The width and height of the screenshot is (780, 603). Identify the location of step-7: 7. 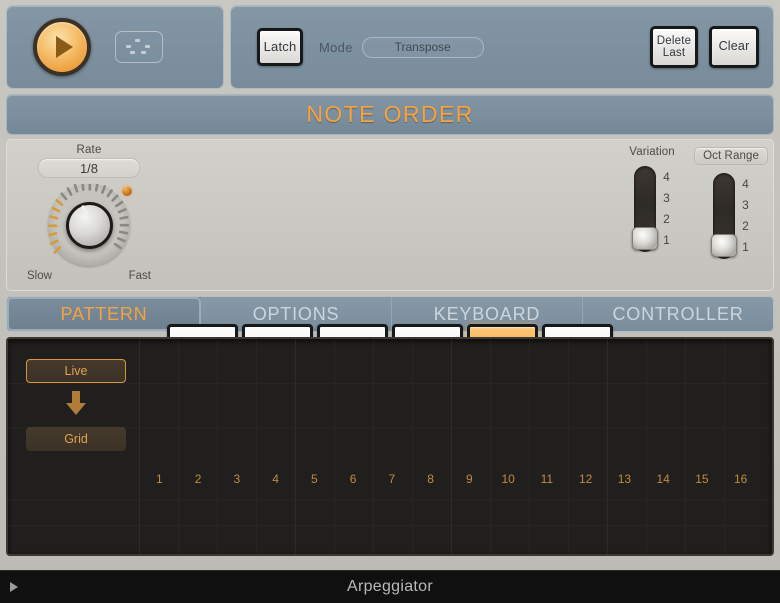
(392, 479).